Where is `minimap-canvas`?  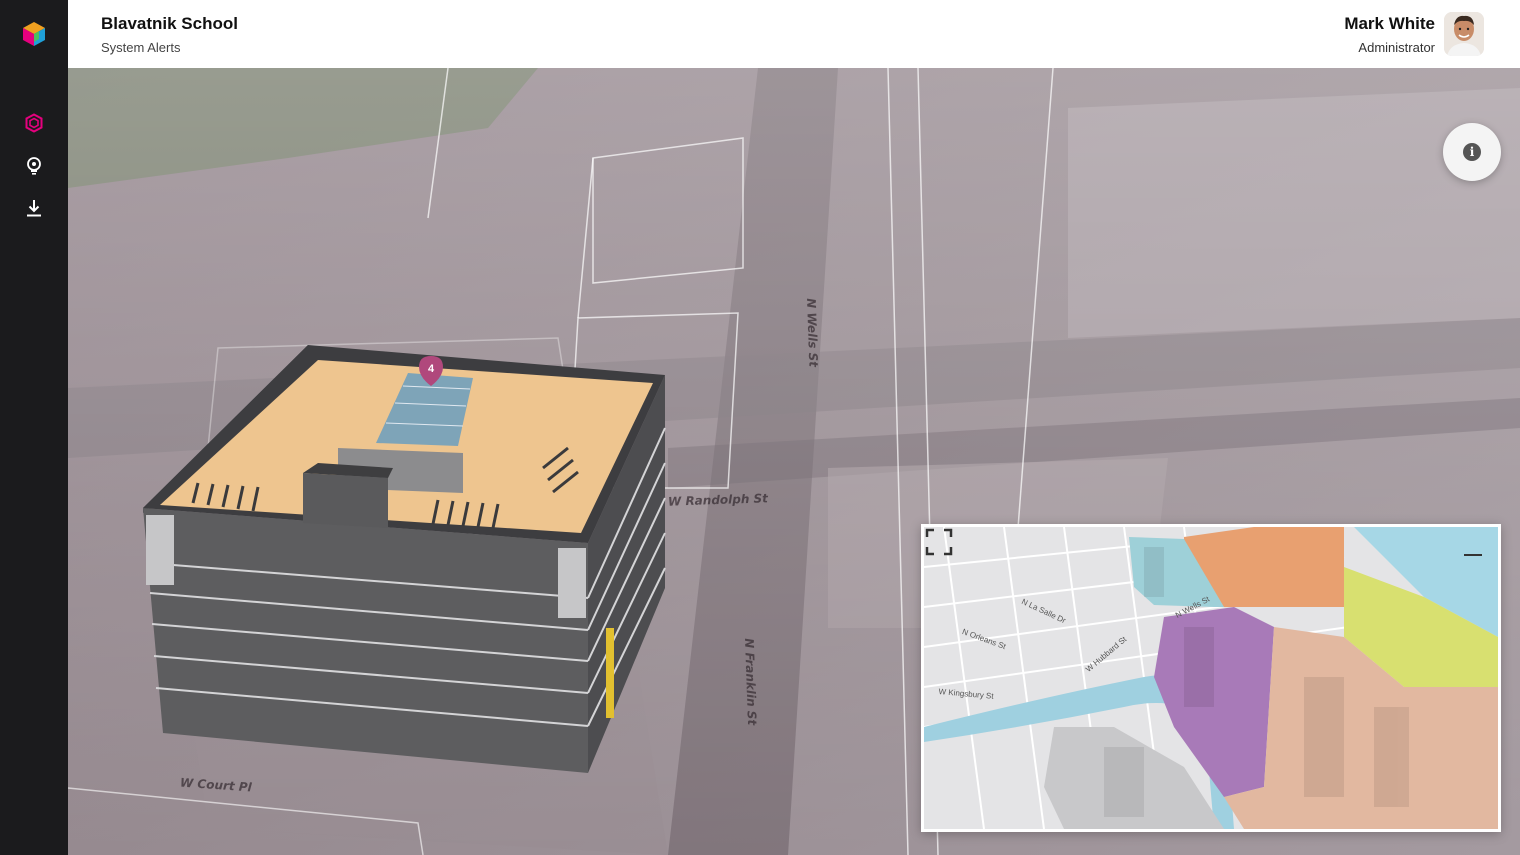 minimap-canvas is located at coordinates (1211, 678).